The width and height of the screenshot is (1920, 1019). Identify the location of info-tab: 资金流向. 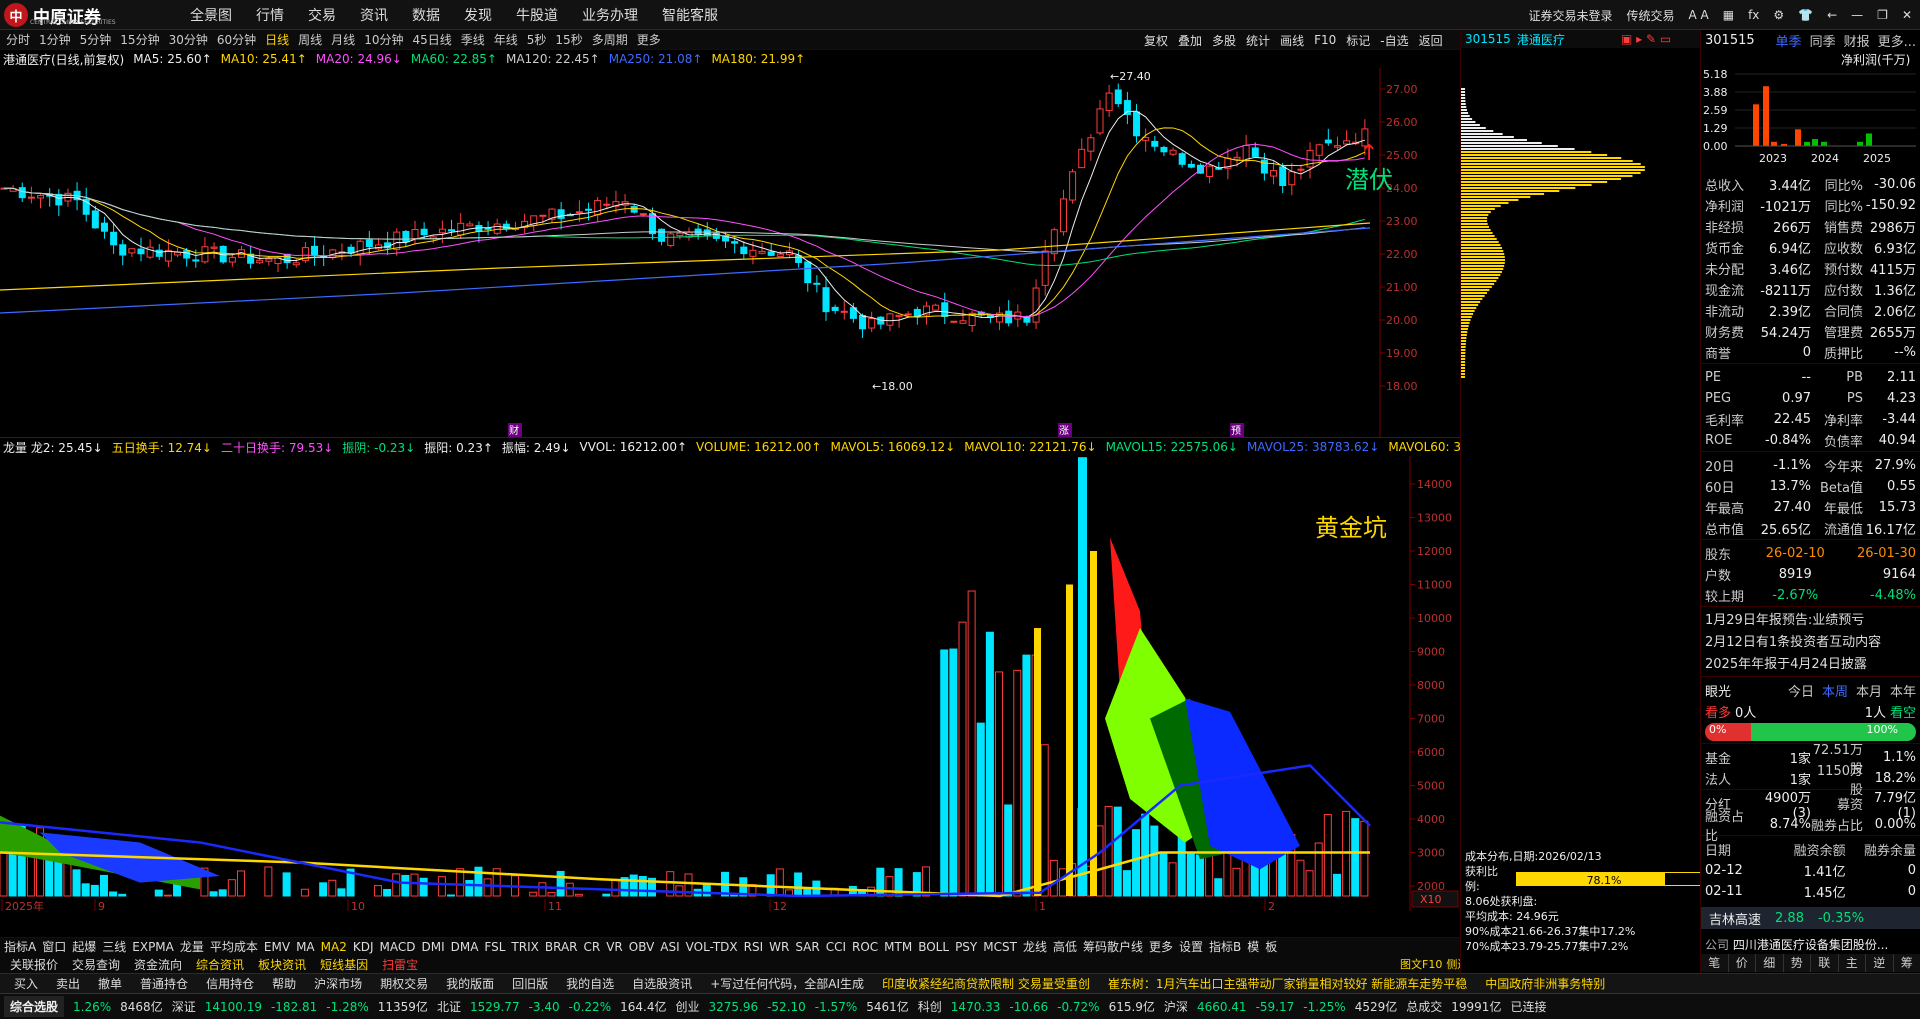
(158, 964).